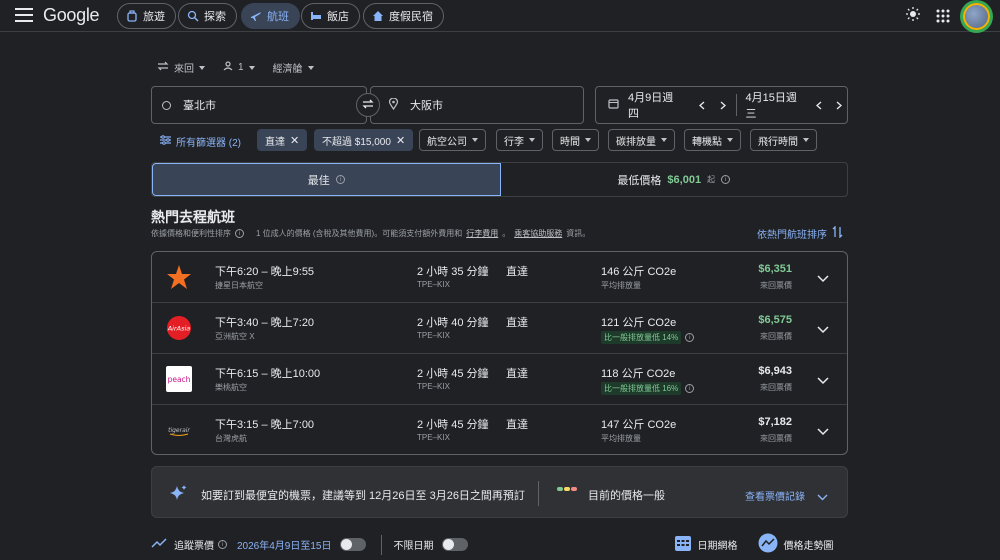 The image size is (1000, 560). I want to click on depart-date: 4月9日週四, so click(655, 105).